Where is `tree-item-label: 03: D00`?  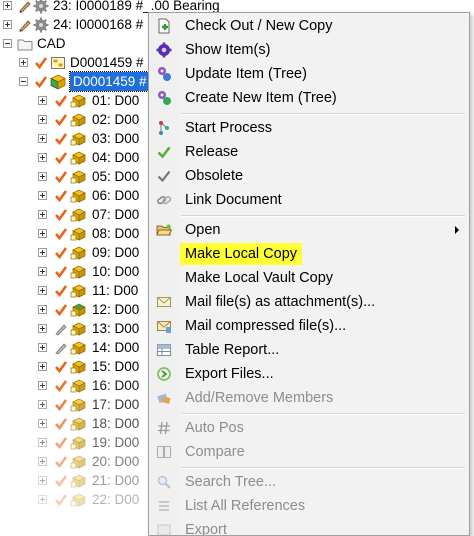 tree-item-label: 03: D00 is located at coordinates (116, 138).